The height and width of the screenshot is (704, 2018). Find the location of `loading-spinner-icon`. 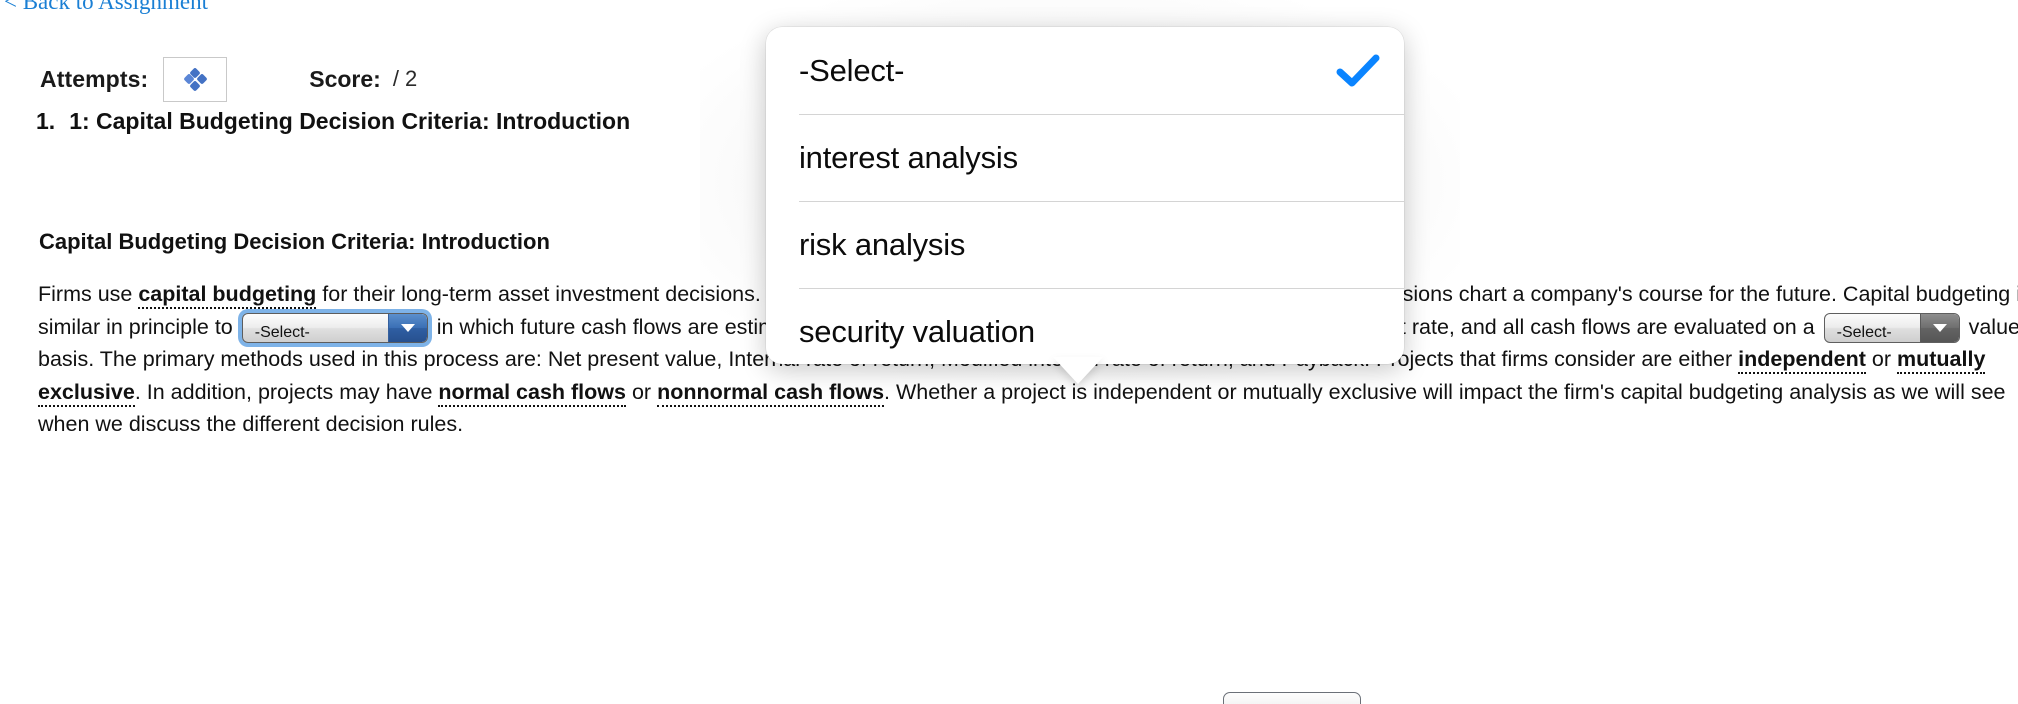

loading-spinner-icon is located at coordinates (195, 79).